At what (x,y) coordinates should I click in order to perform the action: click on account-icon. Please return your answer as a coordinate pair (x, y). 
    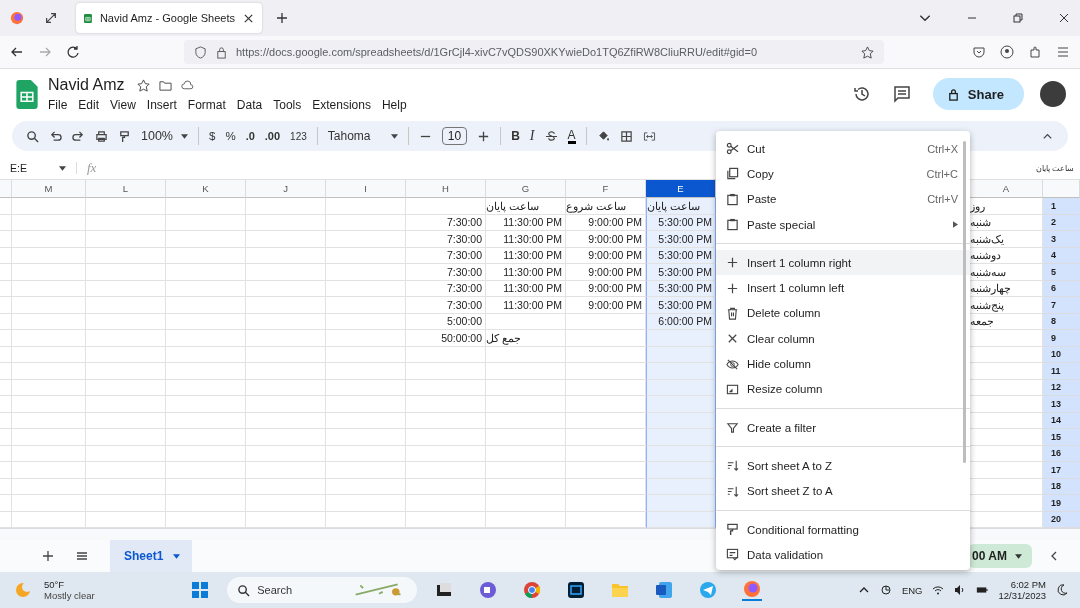
    Looking at the image, I should click on (1007, 52).